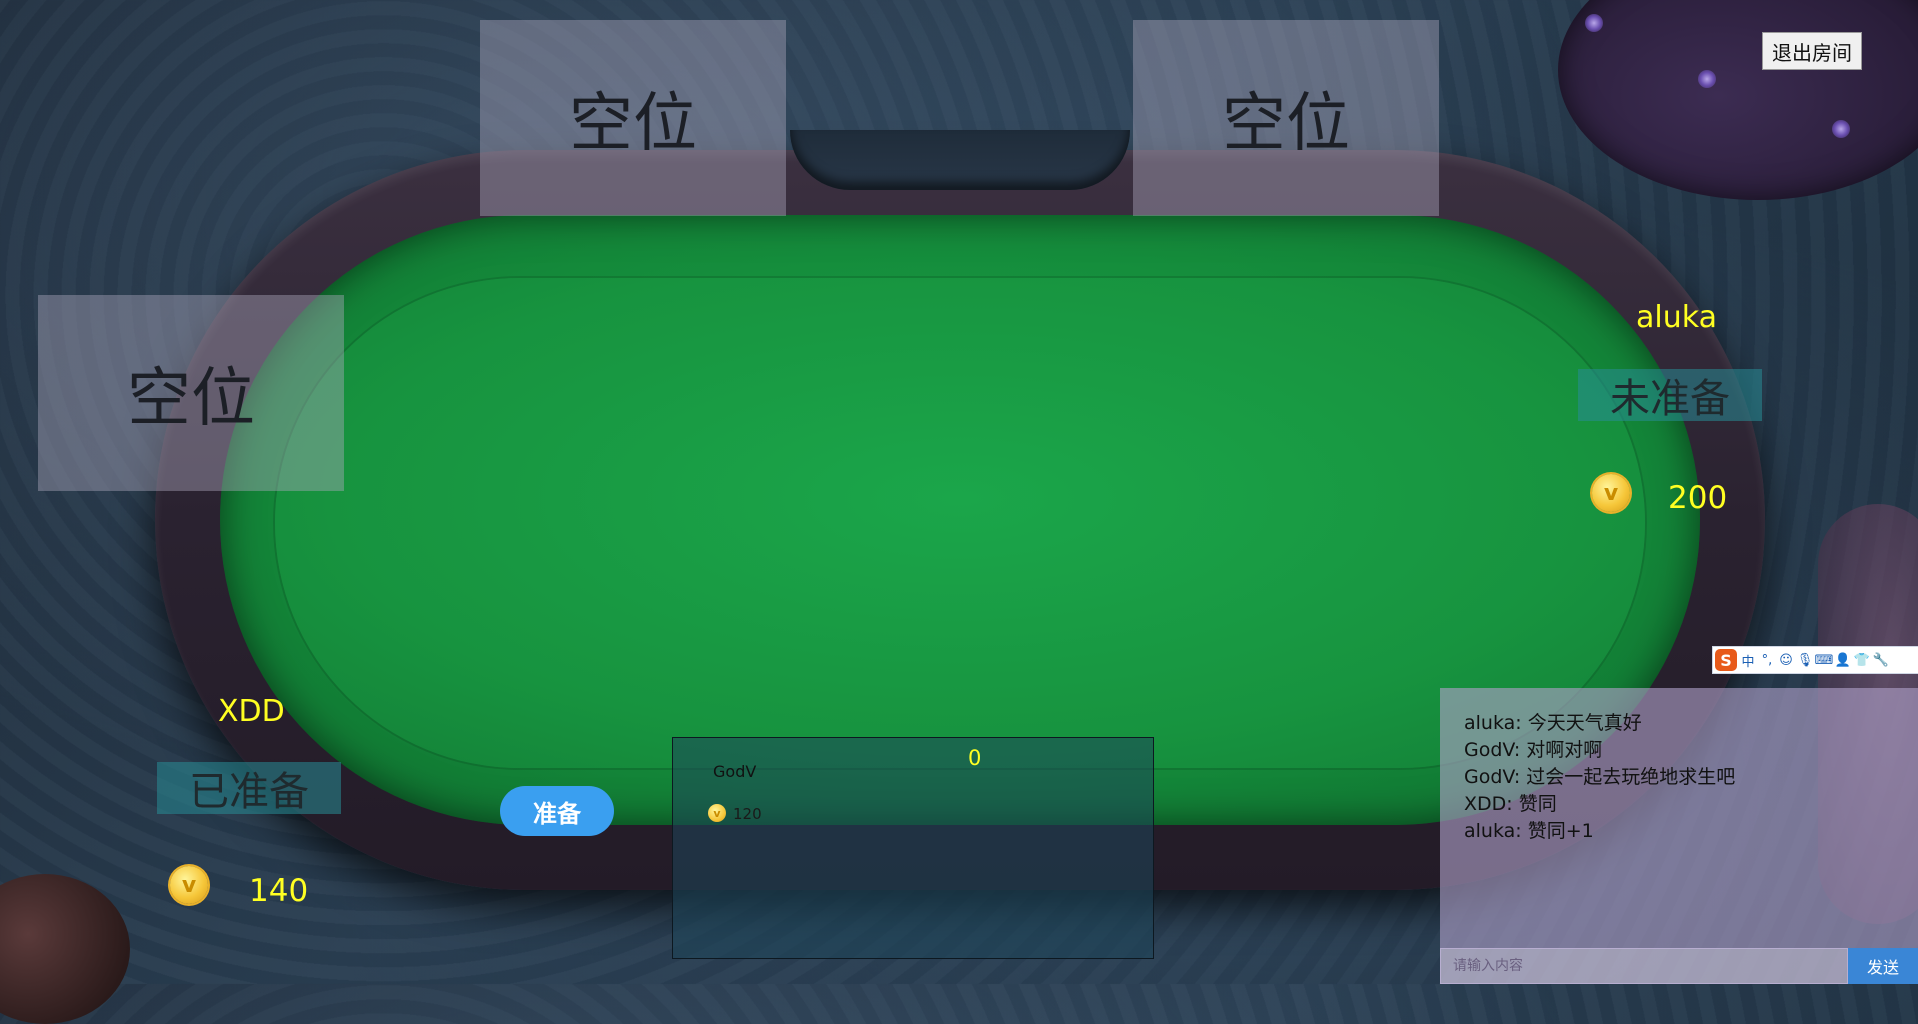 Image resolution: width=1918 pixels, height=1024 pixels. What do you see at coordinates (1812, 51) in the screenshot?
I see `exit-room-button: 退出房间` at bounding box center [1812, 51].